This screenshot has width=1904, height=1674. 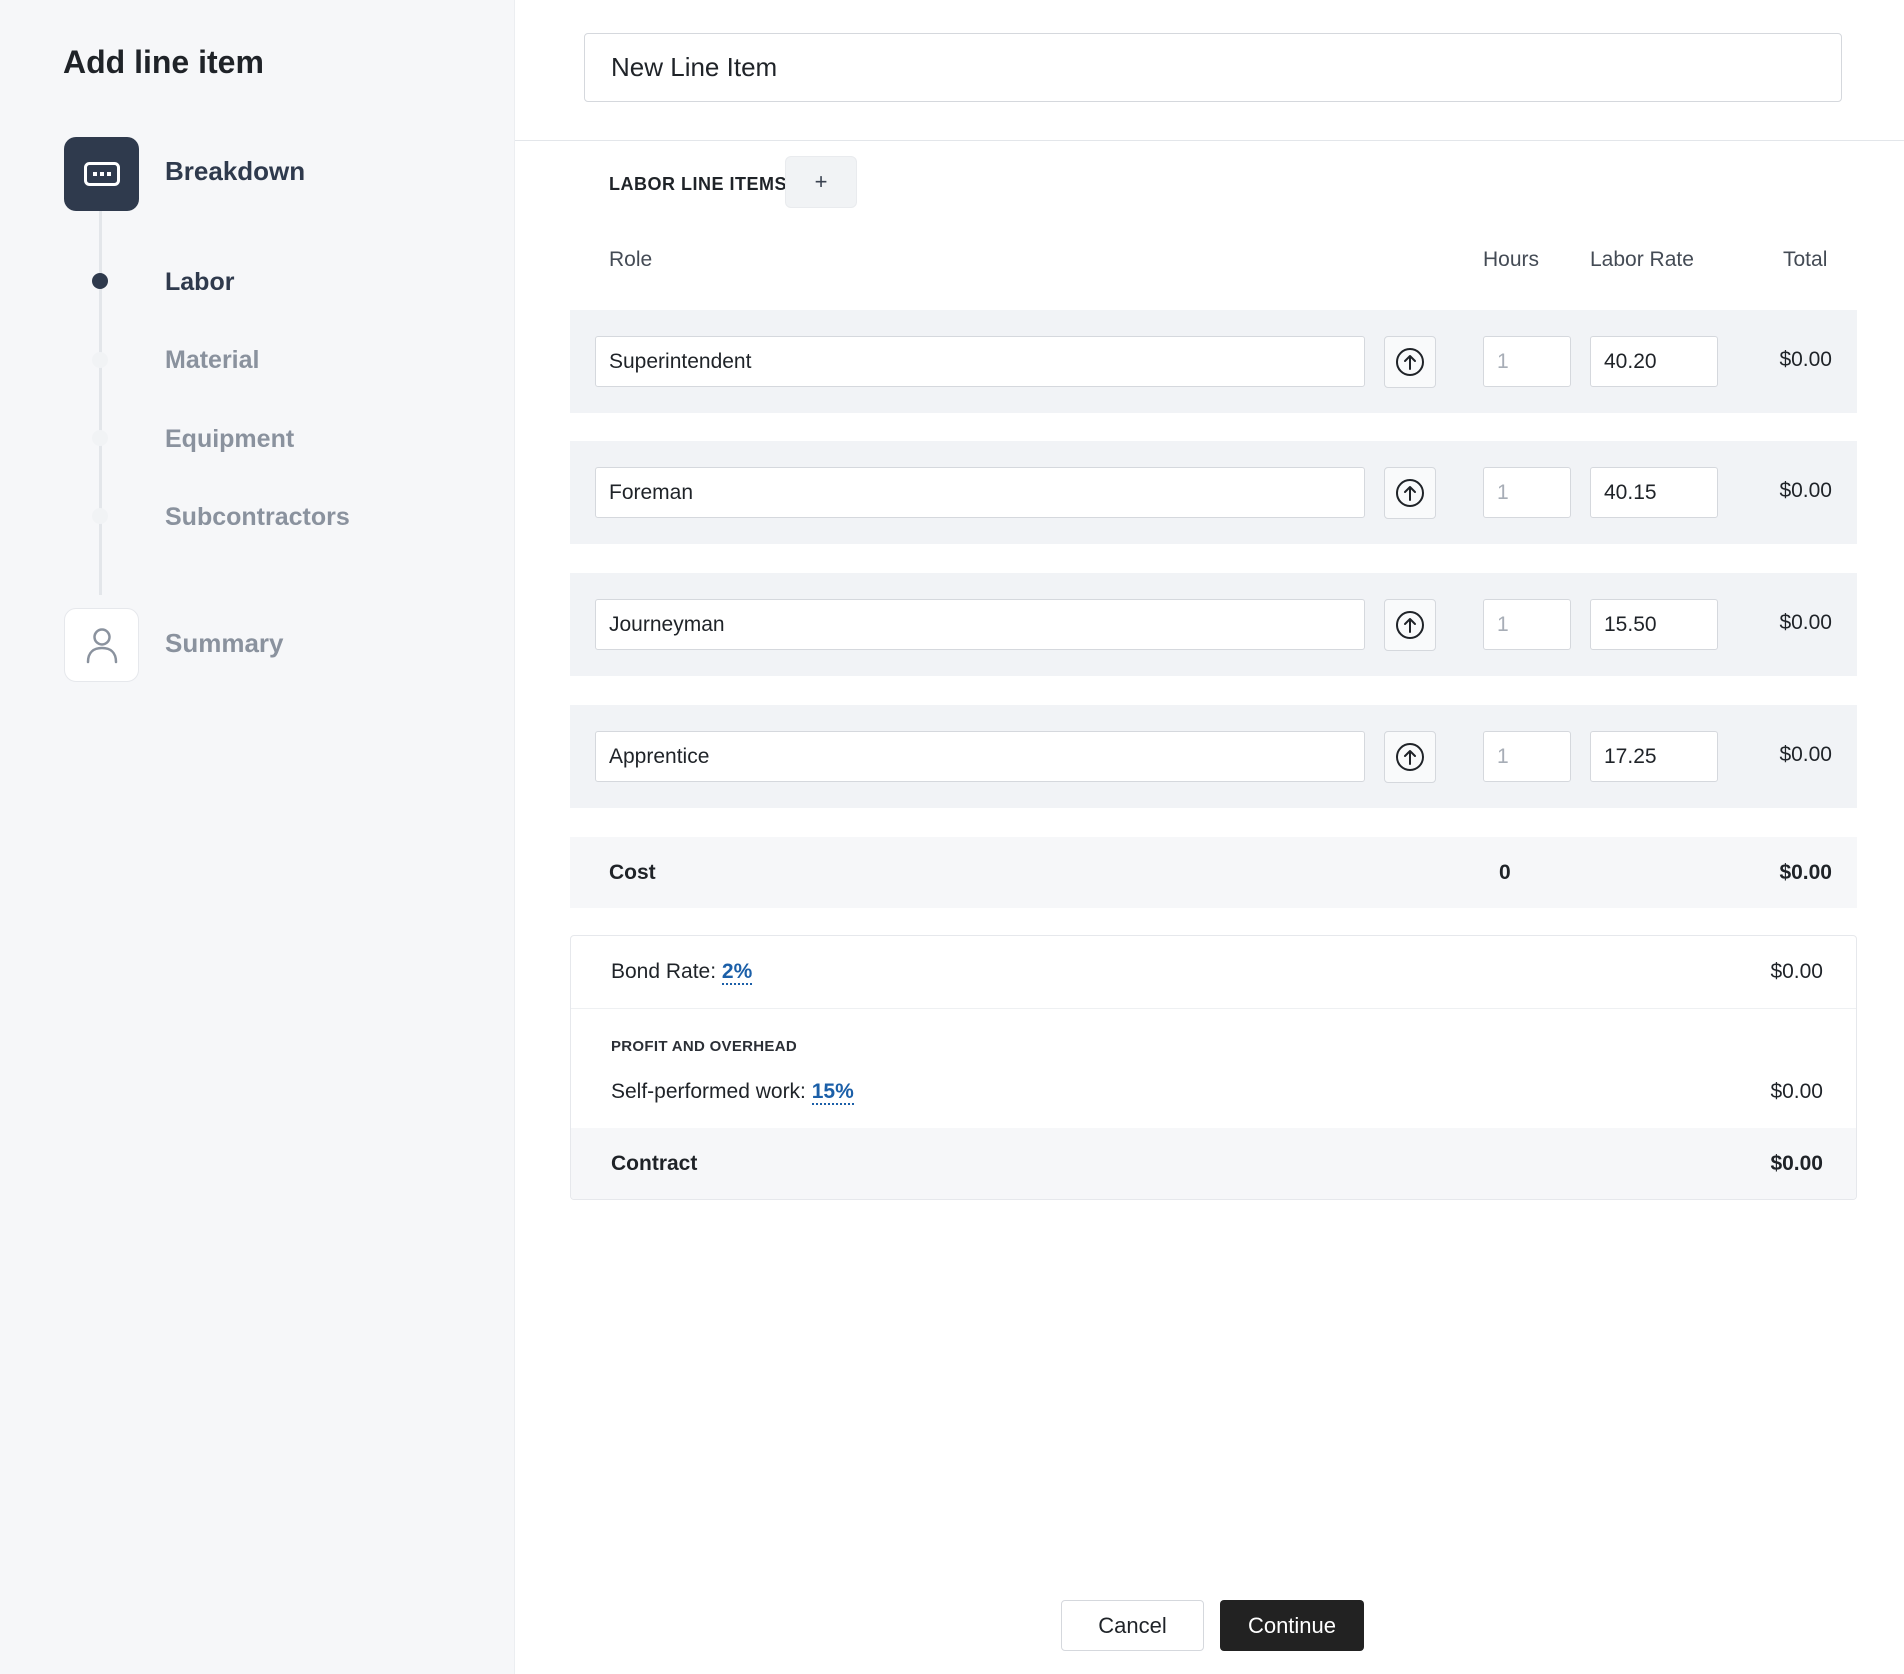 I want to click on keyboard-icon, so click(x=101, y=174).